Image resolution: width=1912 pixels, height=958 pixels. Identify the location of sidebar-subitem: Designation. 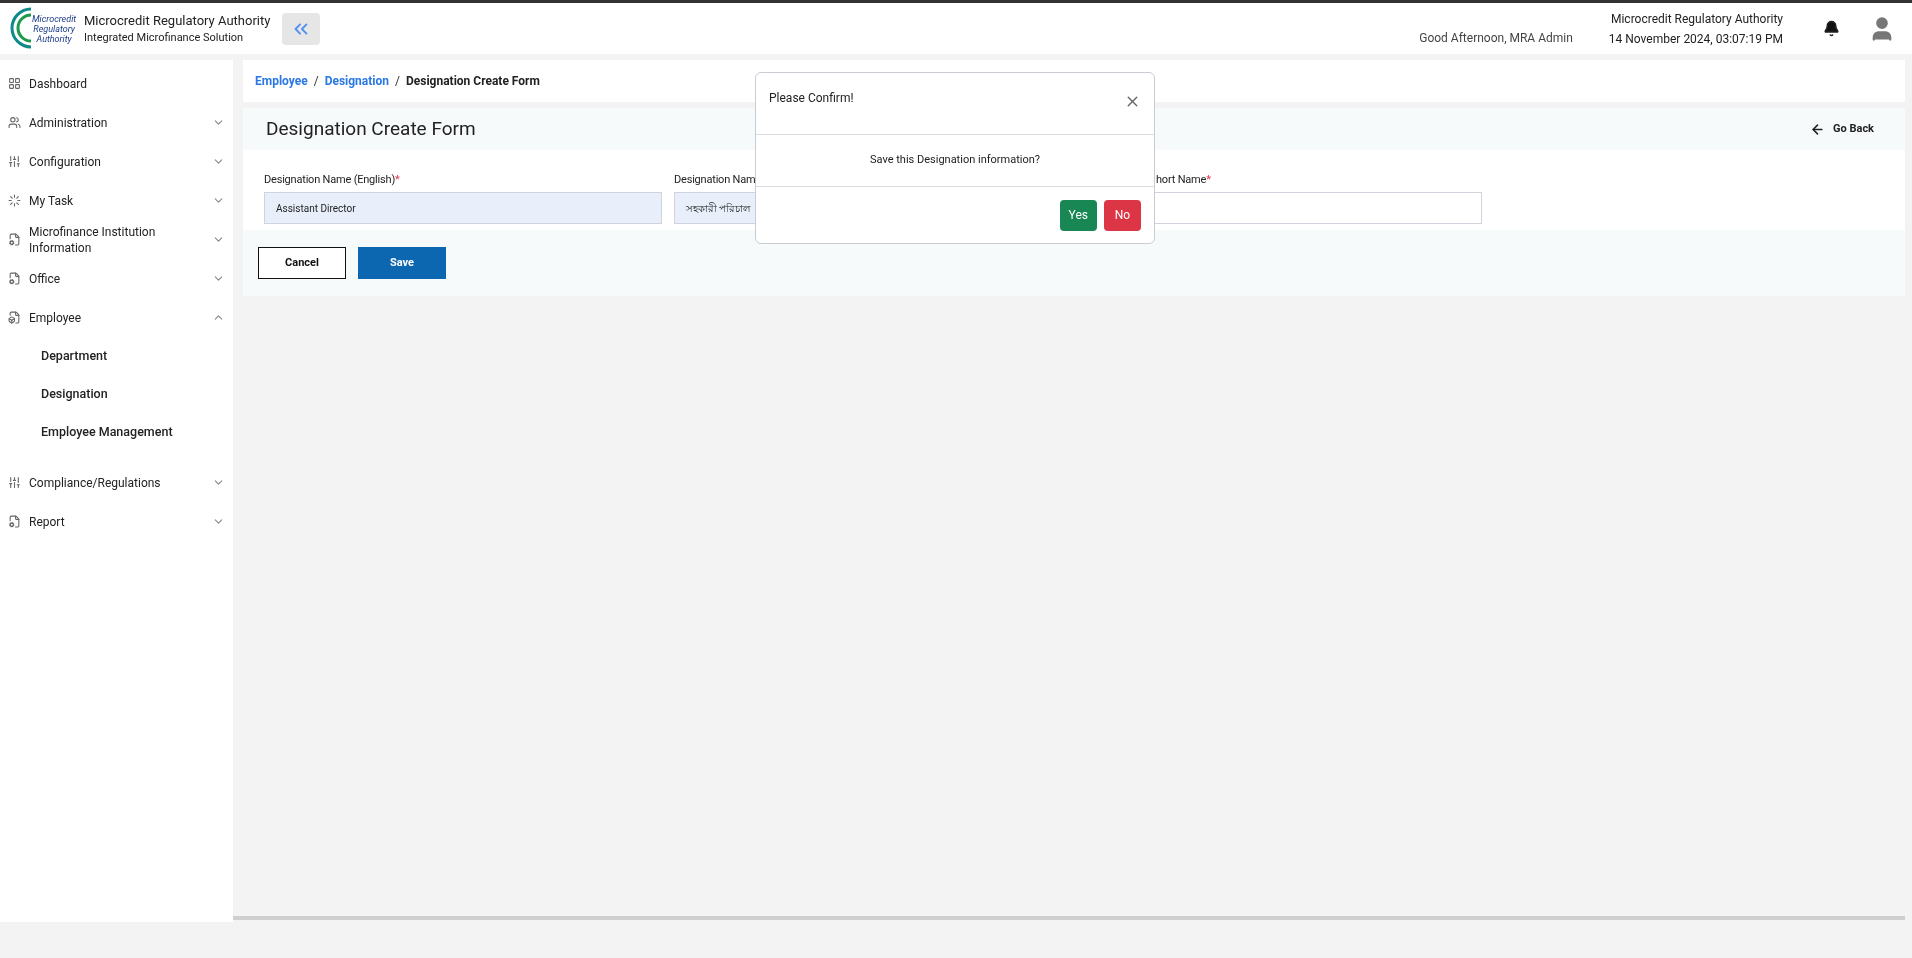
(116, 394).